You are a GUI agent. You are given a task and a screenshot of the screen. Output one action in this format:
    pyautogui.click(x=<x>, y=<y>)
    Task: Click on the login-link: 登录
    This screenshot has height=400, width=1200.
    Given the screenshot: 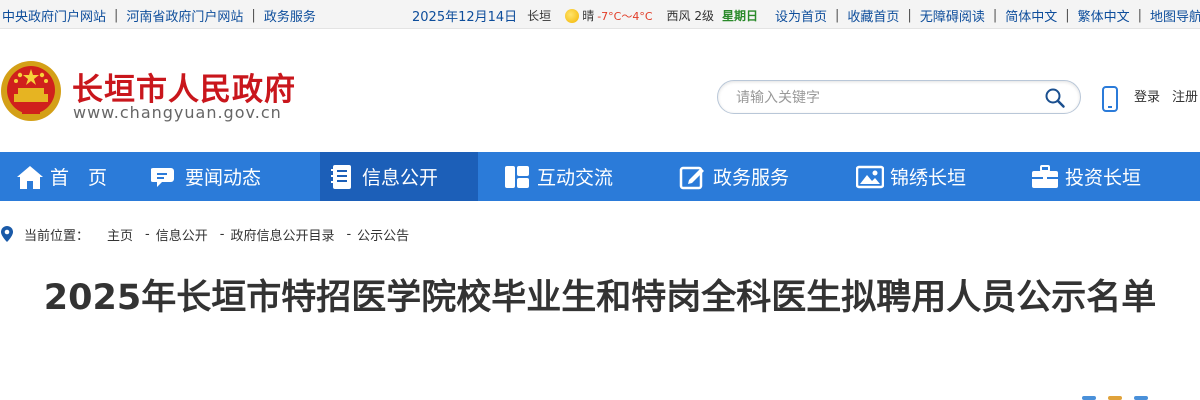 What is the action you would take?
    pyautogui.click(x=1147, y=95)
    